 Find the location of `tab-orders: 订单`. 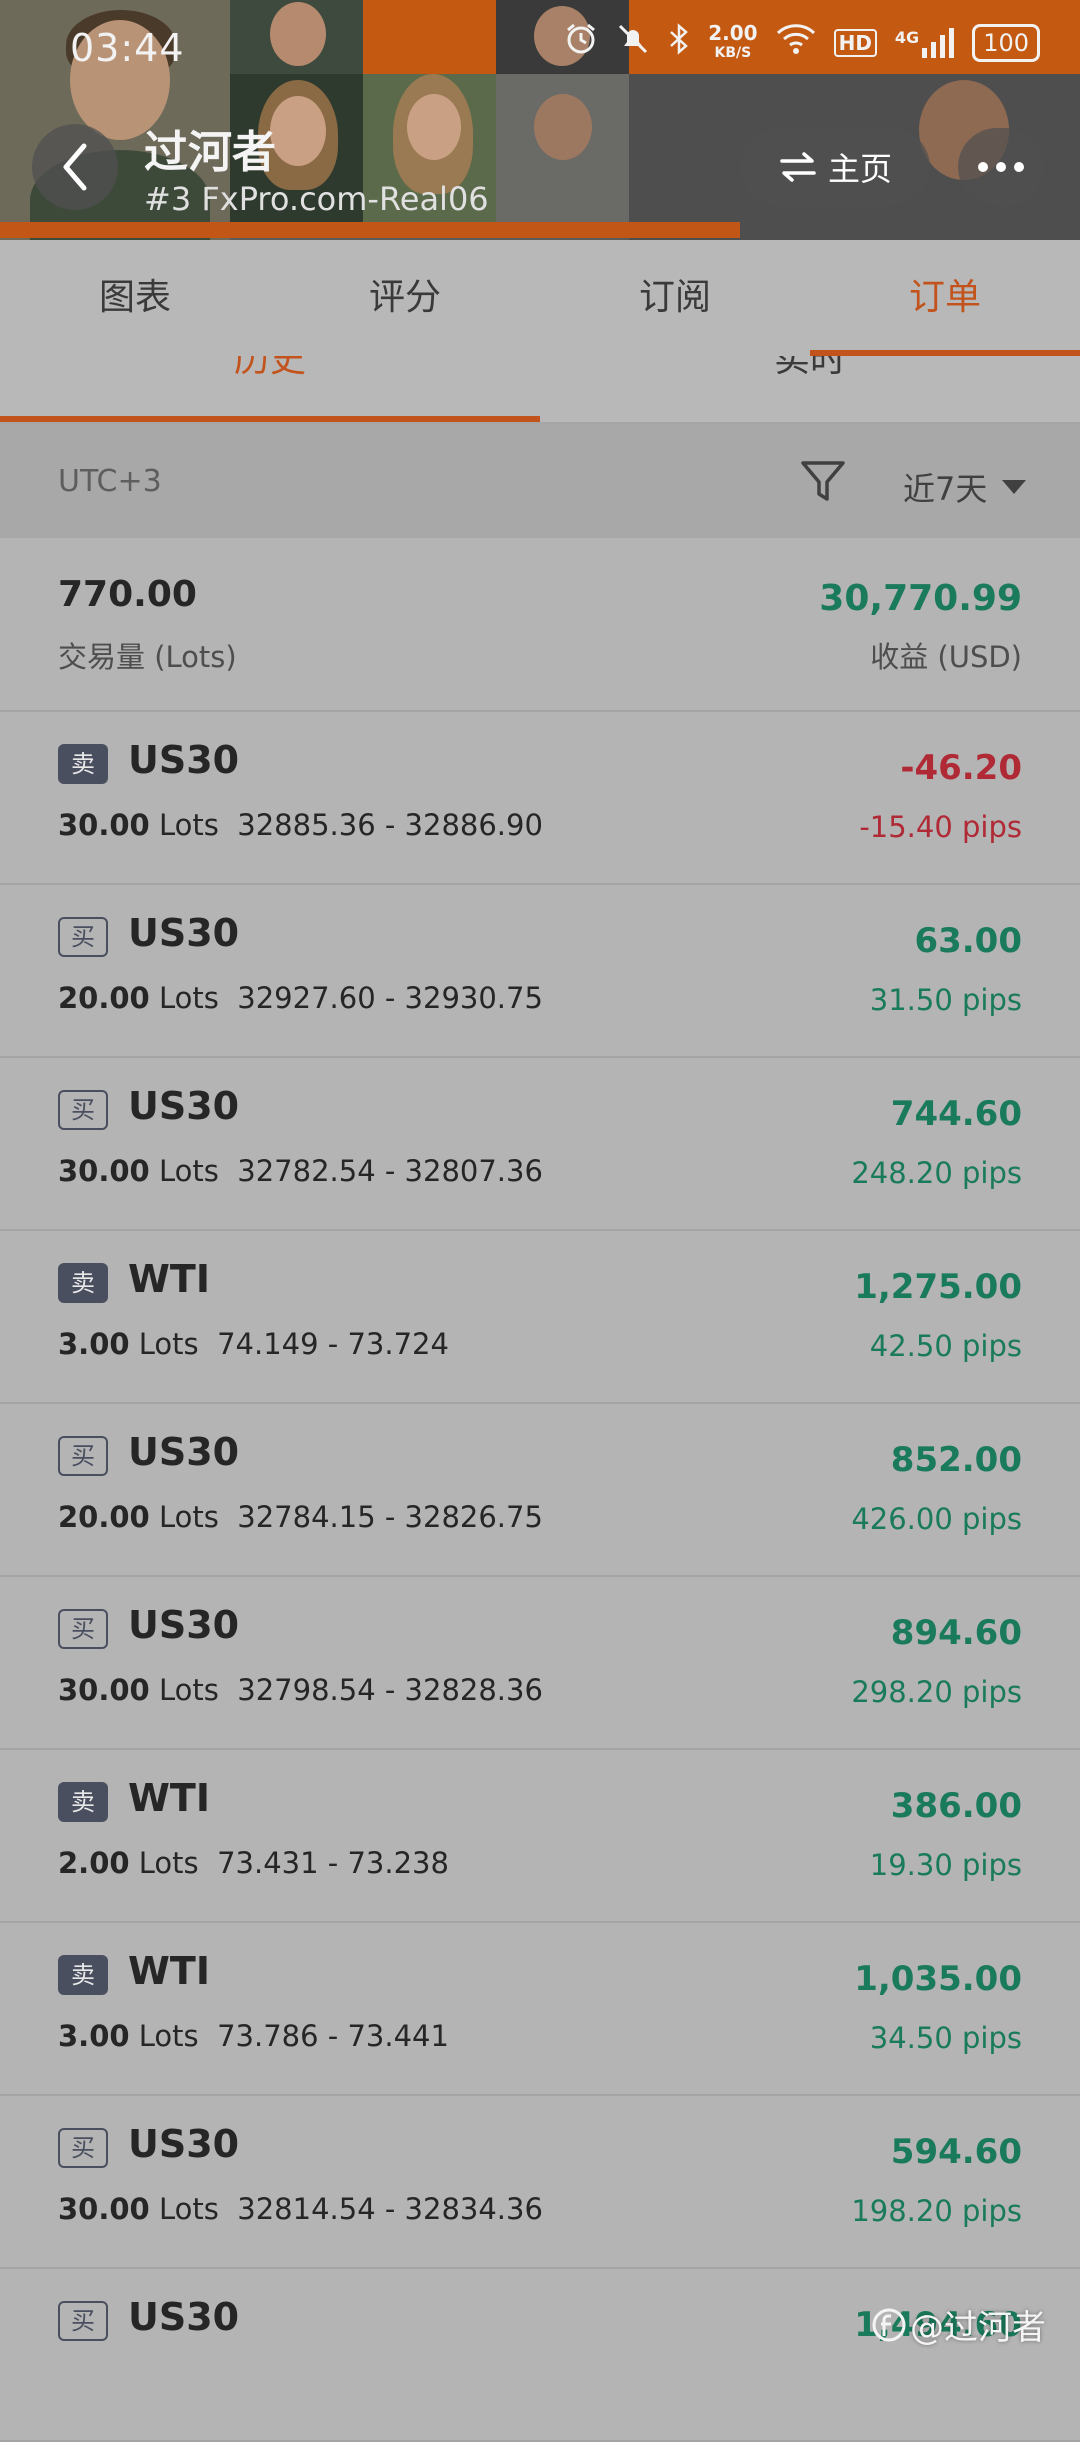

tab-orders: 订单 is located at coordinates (945, 298).